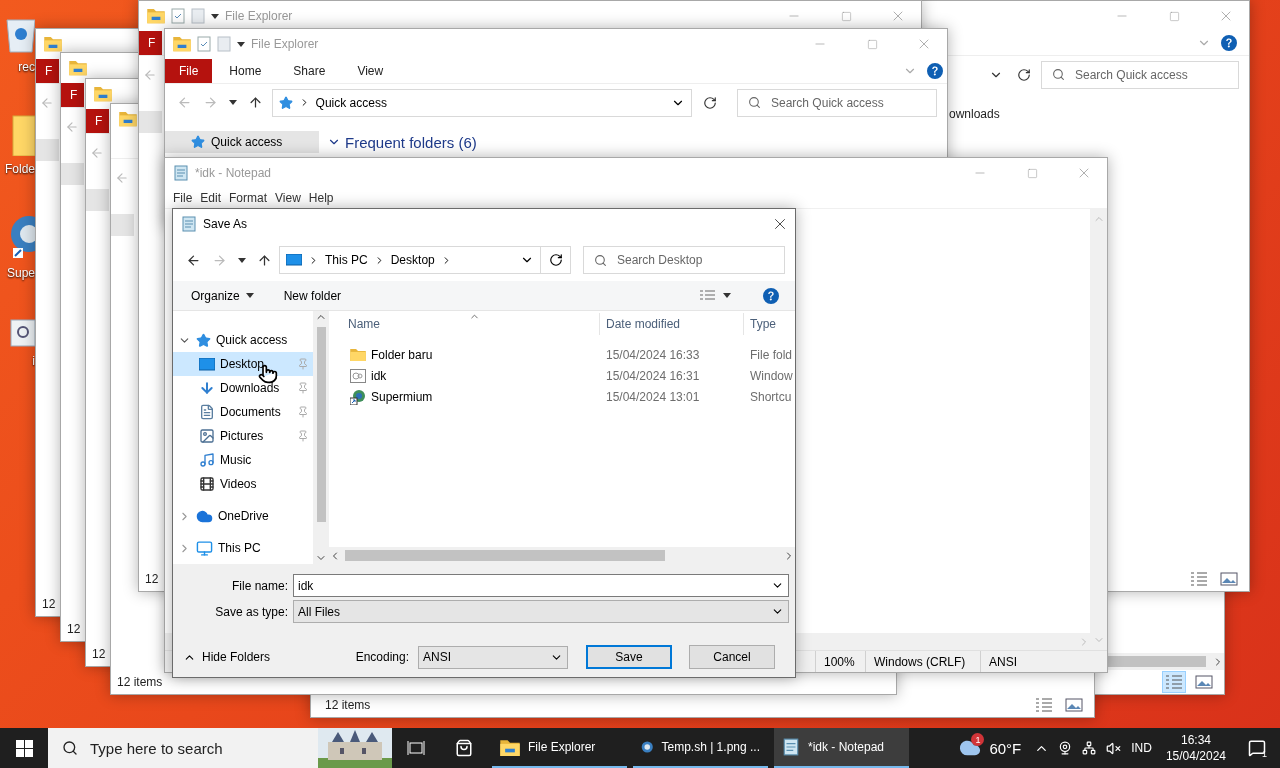 This screenshot has width=1280, height=768. Describe the element at coordinates (207, 388) in the screenshot. I see `download-icon` at that location.